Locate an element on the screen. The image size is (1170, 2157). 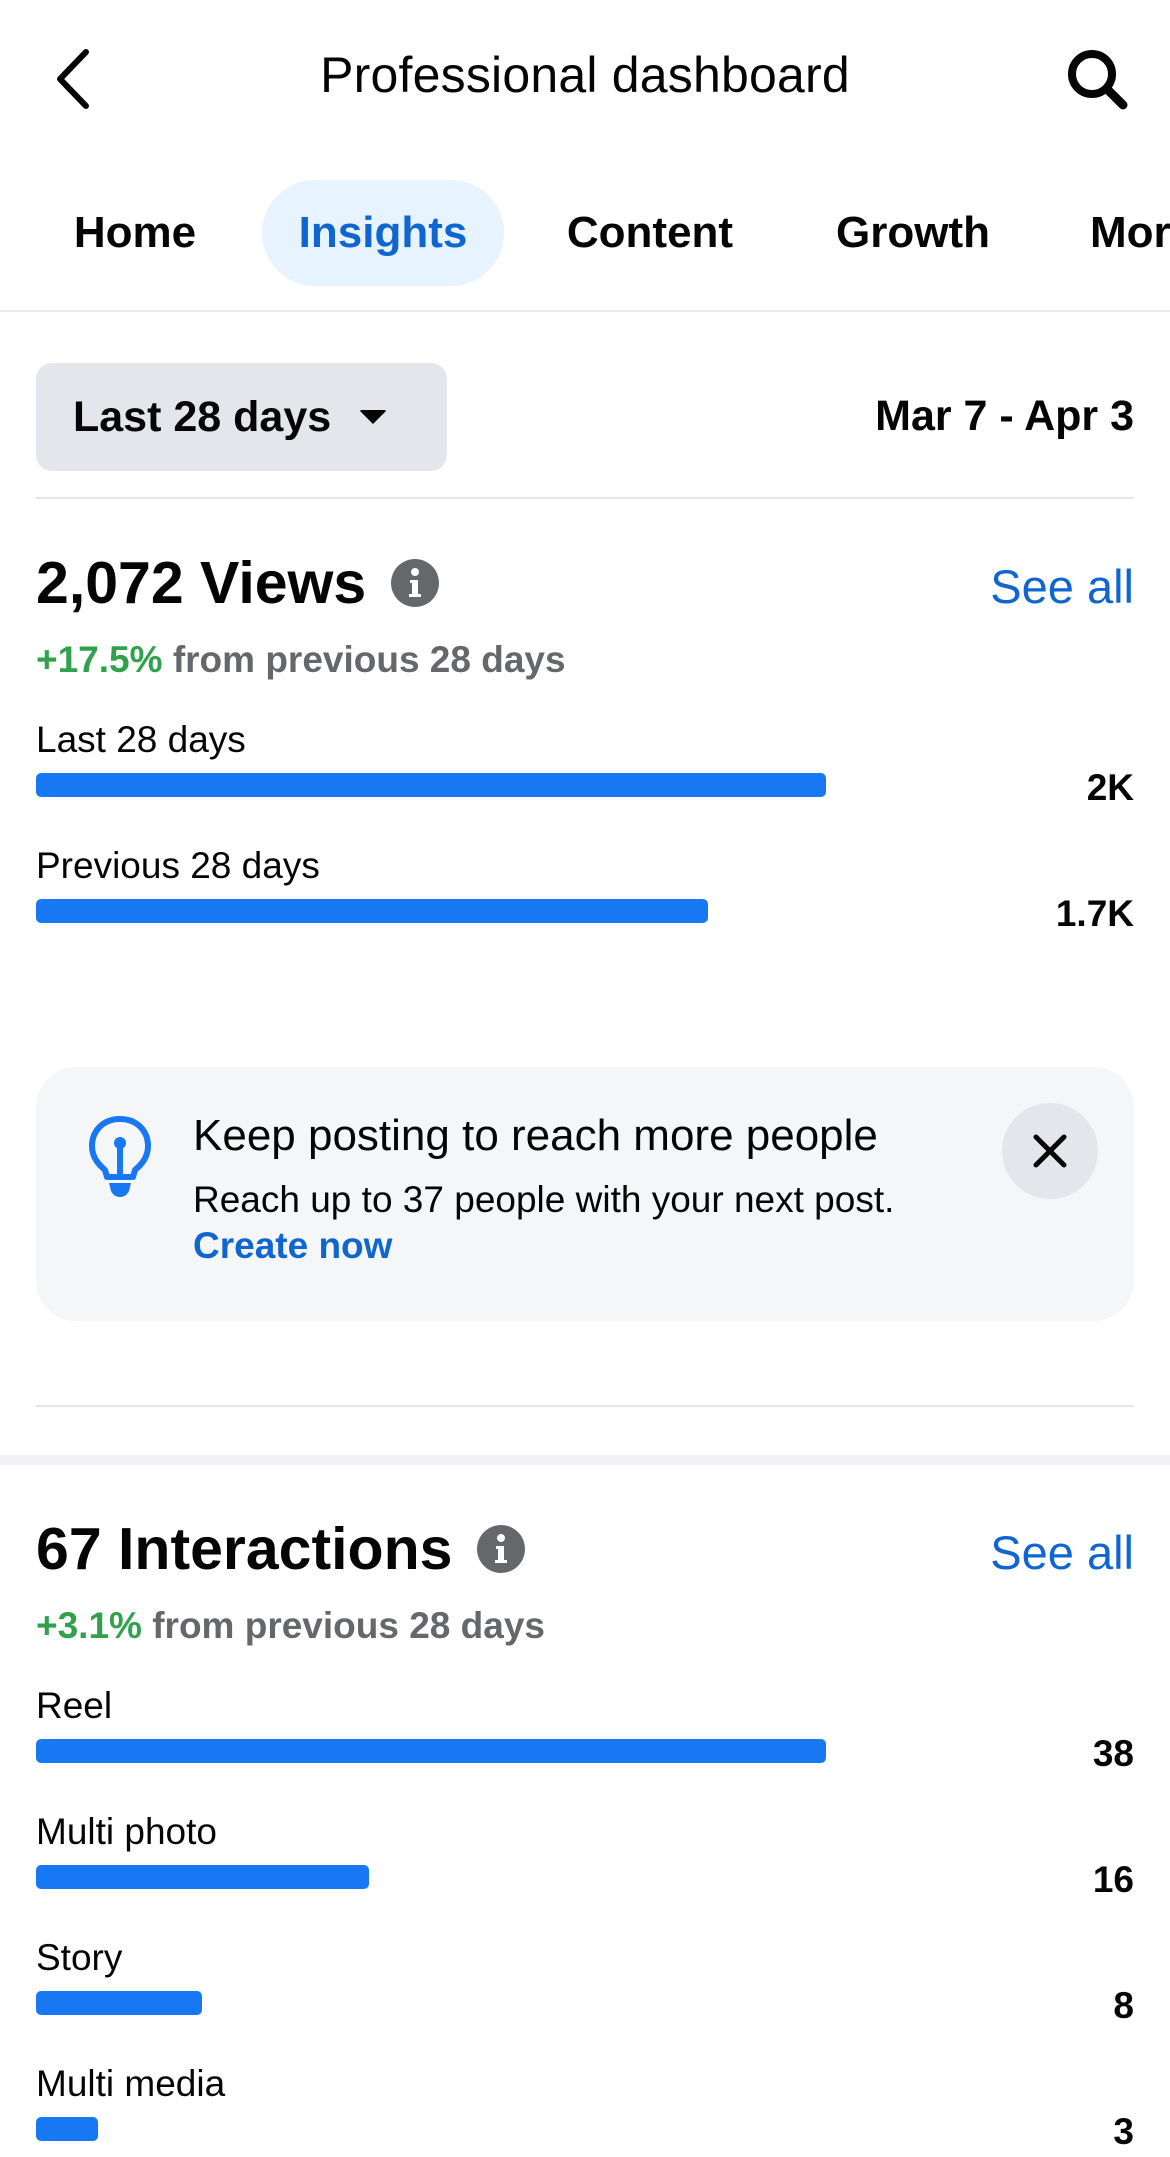
bar-value: 2K is located at coordinates (1110, 787).